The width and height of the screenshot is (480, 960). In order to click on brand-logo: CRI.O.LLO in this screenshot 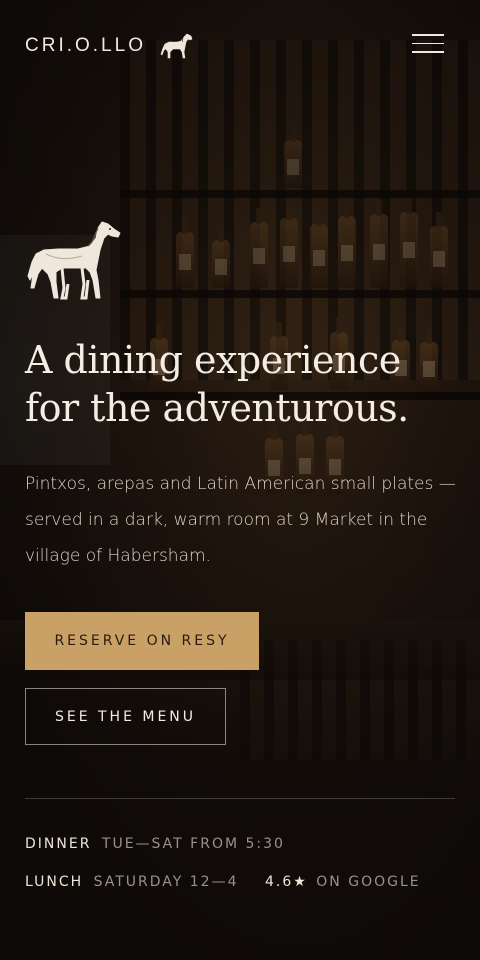, I will do `click(109, 46)`.